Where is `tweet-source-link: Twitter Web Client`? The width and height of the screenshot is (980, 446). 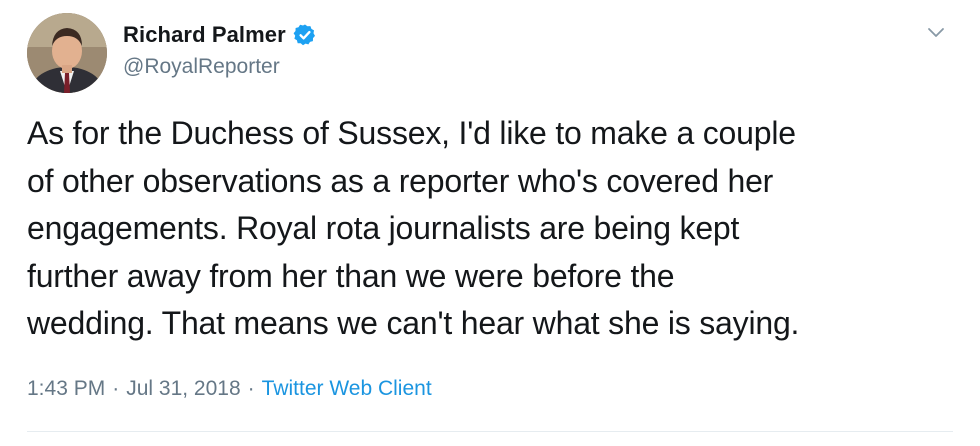
tweet-source-link: Twitter Web Client is located at coordinates (347, 389).